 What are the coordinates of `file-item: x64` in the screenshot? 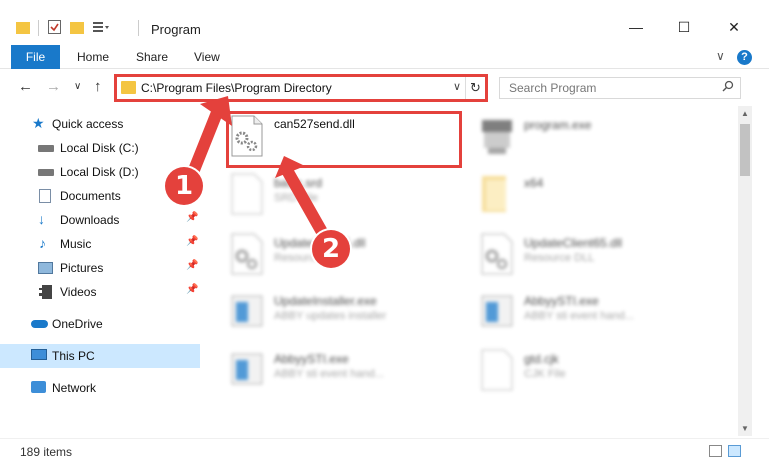 It's located at (600, 200).